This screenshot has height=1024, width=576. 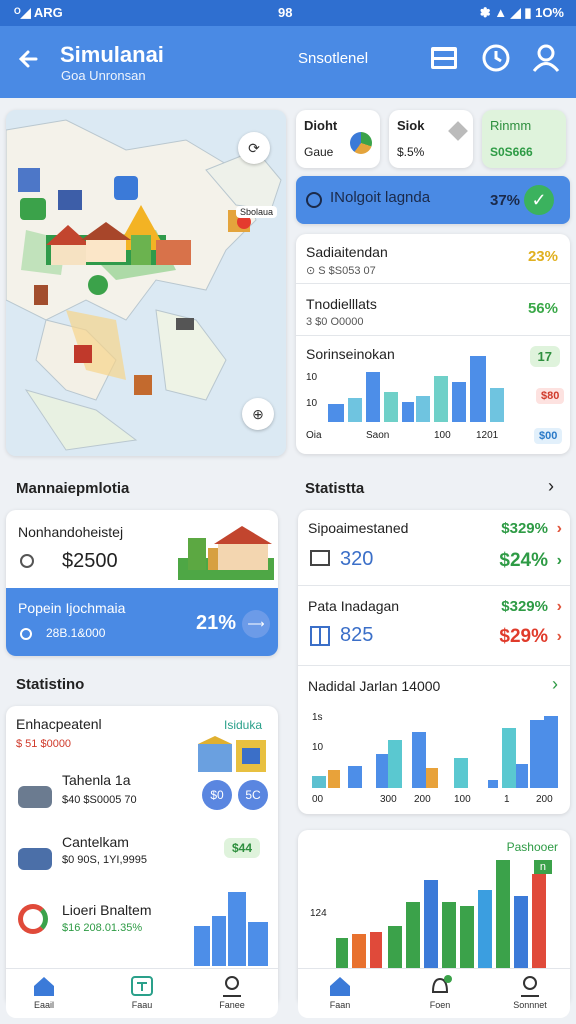 What do you see at coordinates (411, 152) in the screenshot?
I see `mini-card-value: $.5%` at bounding box center [411, 152].